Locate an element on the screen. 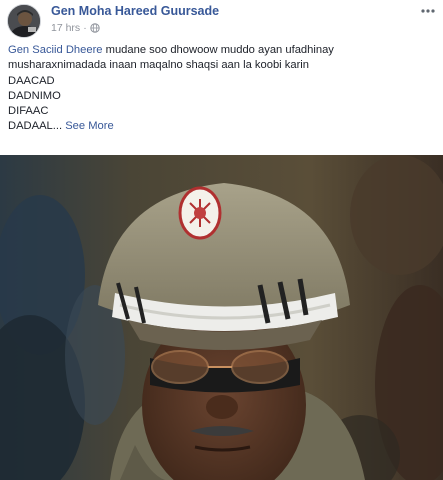 This screenshot has width=443, height=480. author-avatar is located at coordinates (24, 21).